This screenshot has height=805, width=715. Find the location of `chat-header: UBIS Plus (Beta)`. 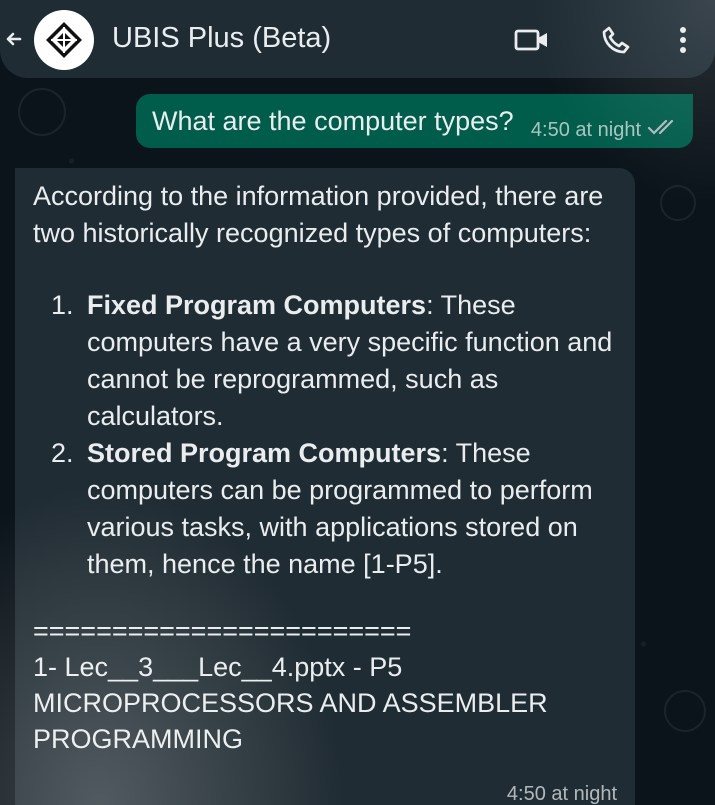

chat-header: UBIS Plus (Beta) is located at coordinates (357, 39).